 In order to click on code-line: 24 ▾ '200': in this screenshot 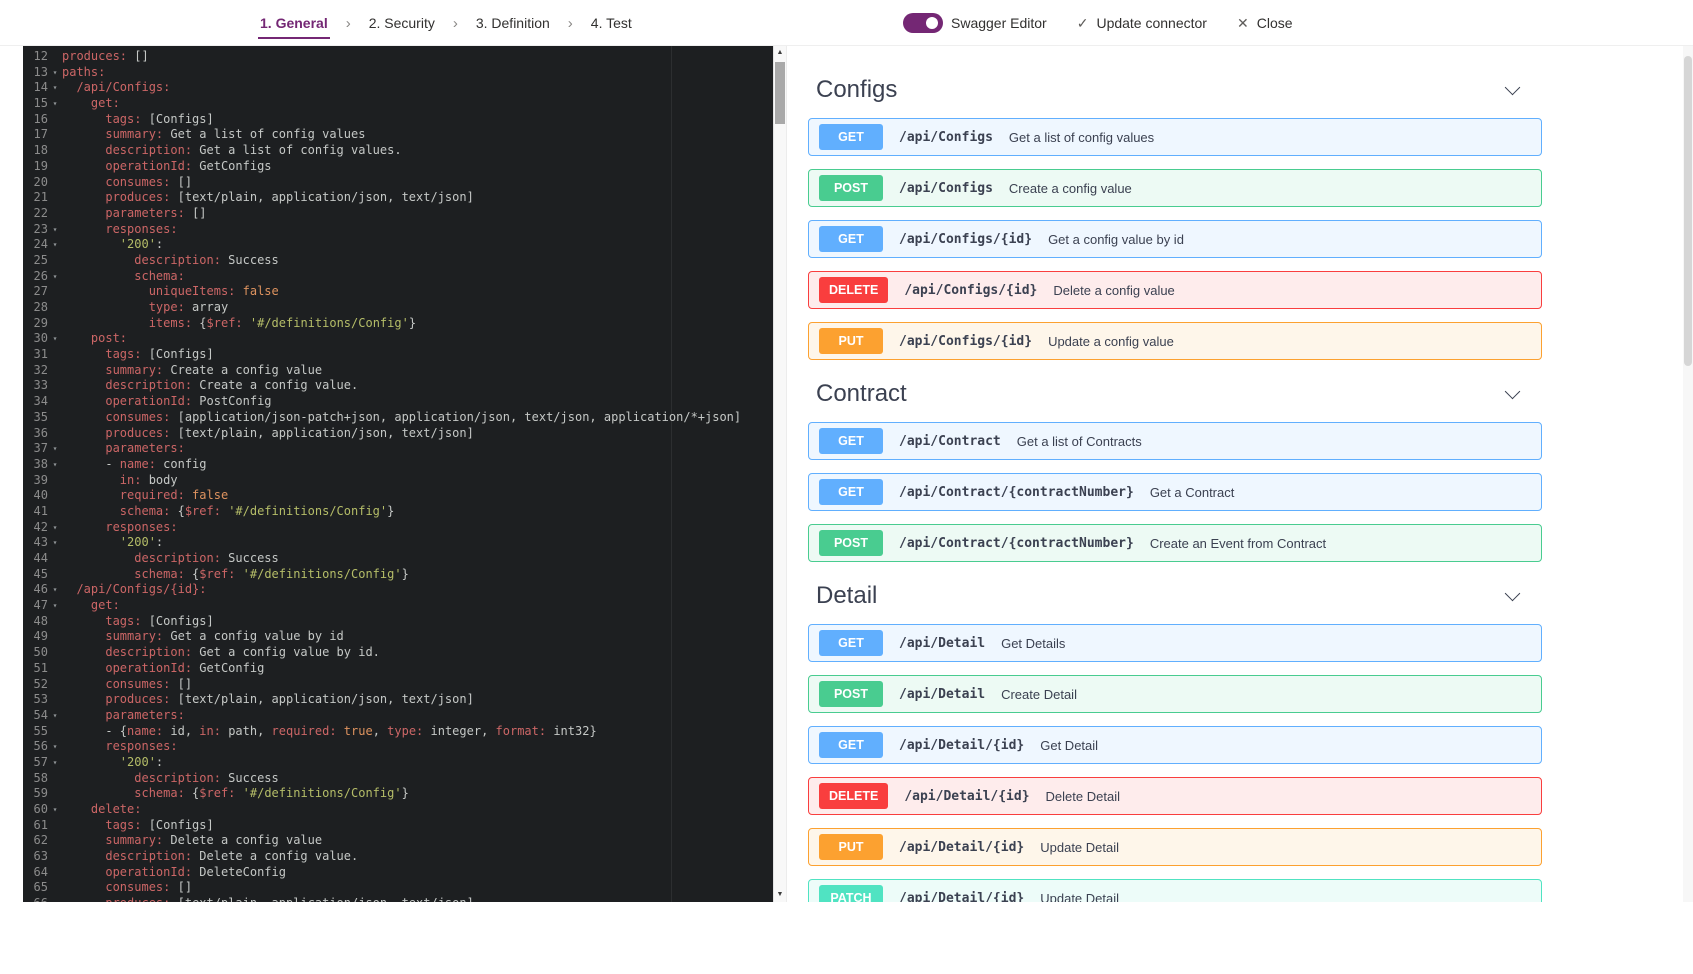, I will do `click(398, 245)`.